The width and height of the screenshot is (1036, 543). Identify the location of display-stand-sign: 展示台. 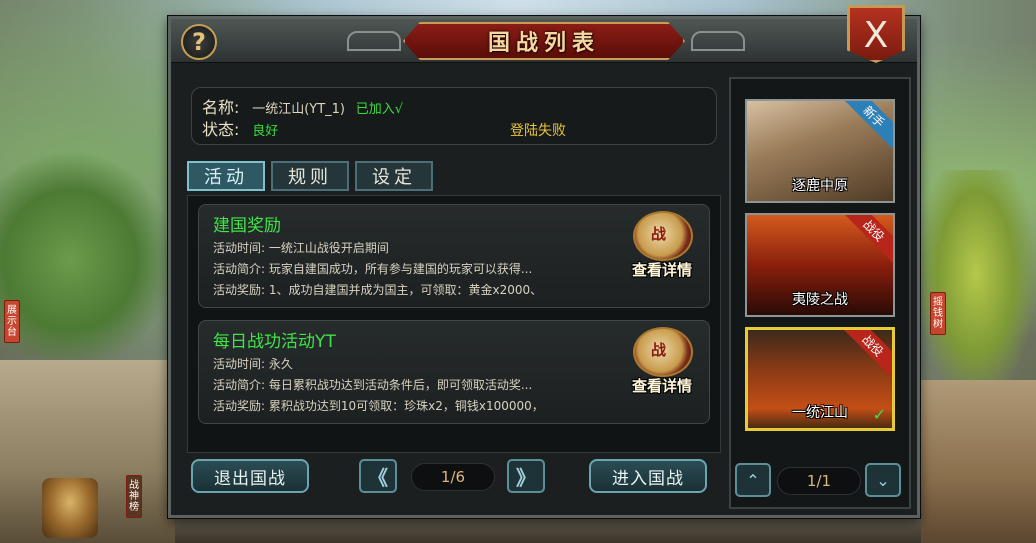
(12, 321).